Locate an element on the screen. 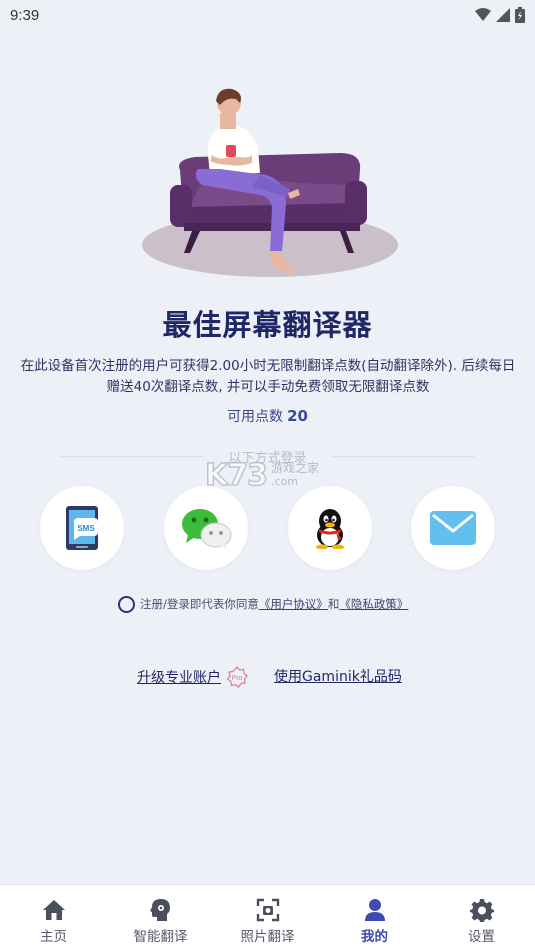 Image resolution: width=535 pixels, height=951 pixels. pro-badge-icon: Pro is located at coordinates (237, 677).